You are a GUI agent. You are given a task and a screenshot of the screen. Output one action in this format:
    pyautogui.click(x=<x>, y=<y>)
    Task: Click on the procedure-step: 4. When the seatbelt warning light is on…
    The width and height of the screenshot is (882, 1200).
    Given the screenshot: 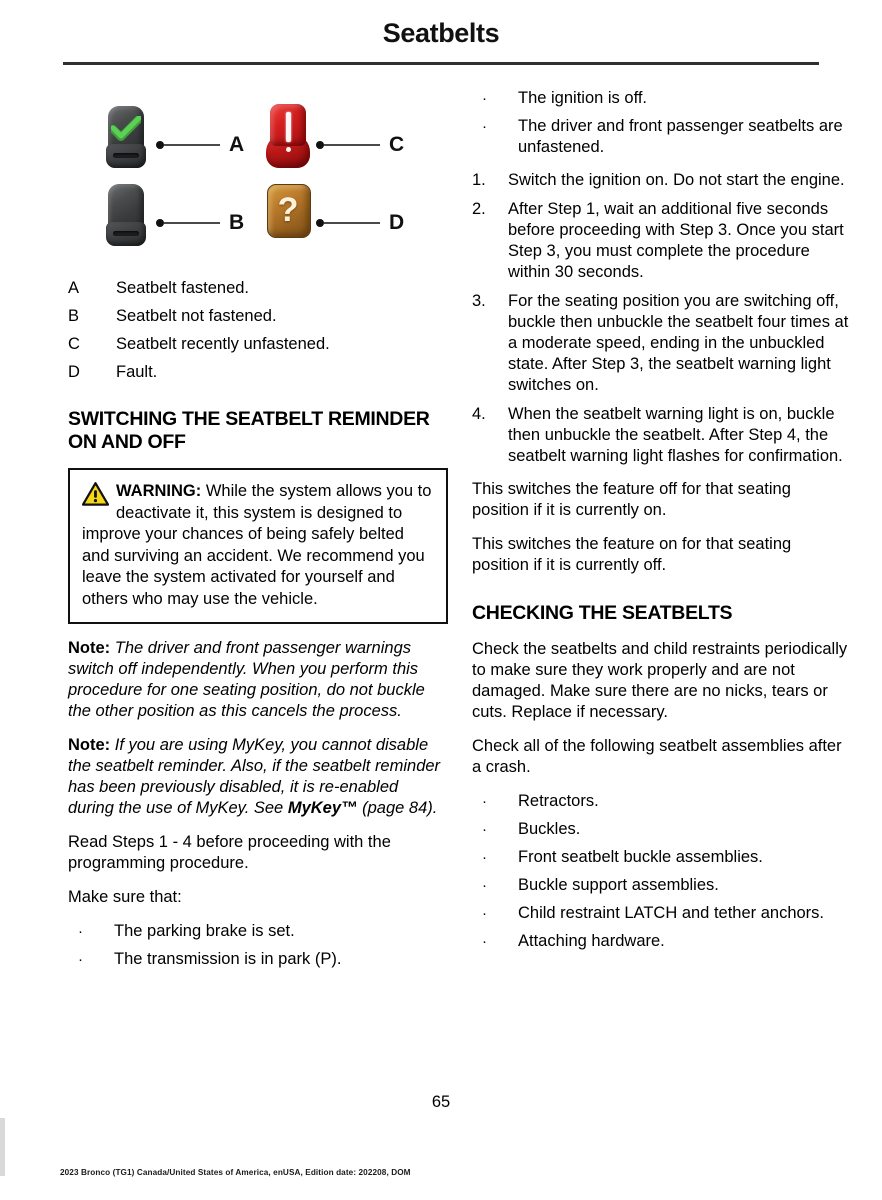 What is the action you would take?
    pyautogui.click(x=662, y=435)
    